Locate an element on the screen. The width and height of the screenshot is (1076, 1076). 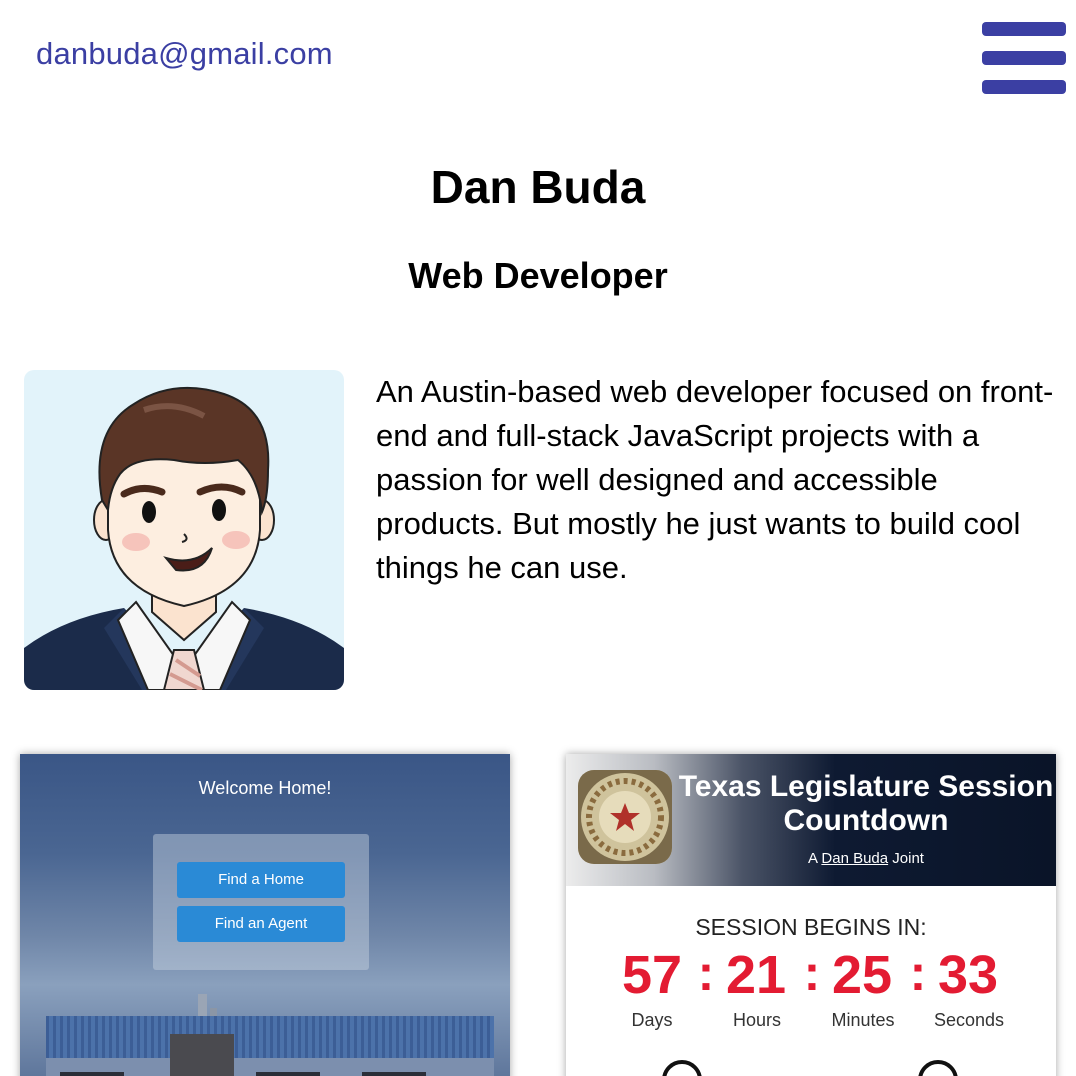
countdown-byline: A Dan Buda Joint is located at coordinates (866, 858).